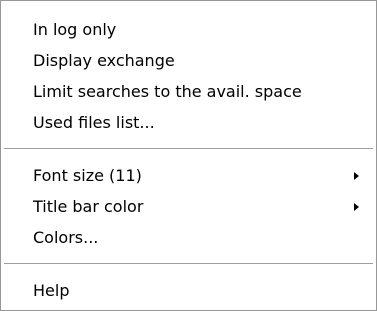 Image resolution: width=377 pixels, height=311 pixels. Describe the element at coordinates (75, 29) in the screenshot. I see `menu-item-label: In log only` at that location.